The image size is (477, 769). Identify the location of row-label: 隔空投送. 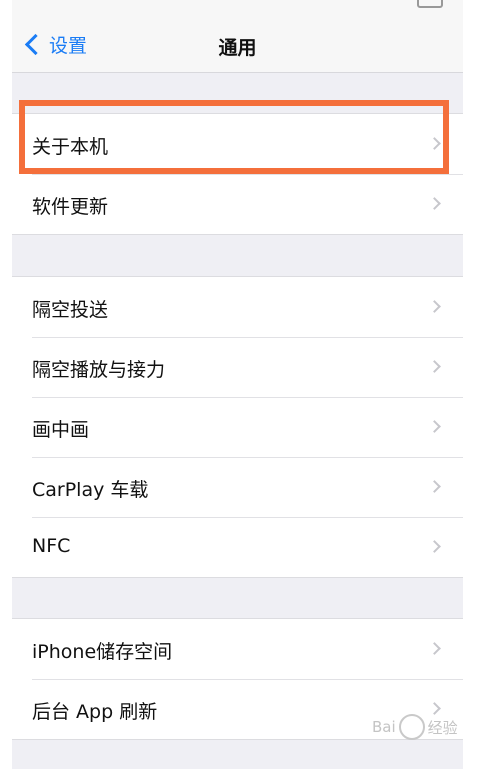
(70, 310).